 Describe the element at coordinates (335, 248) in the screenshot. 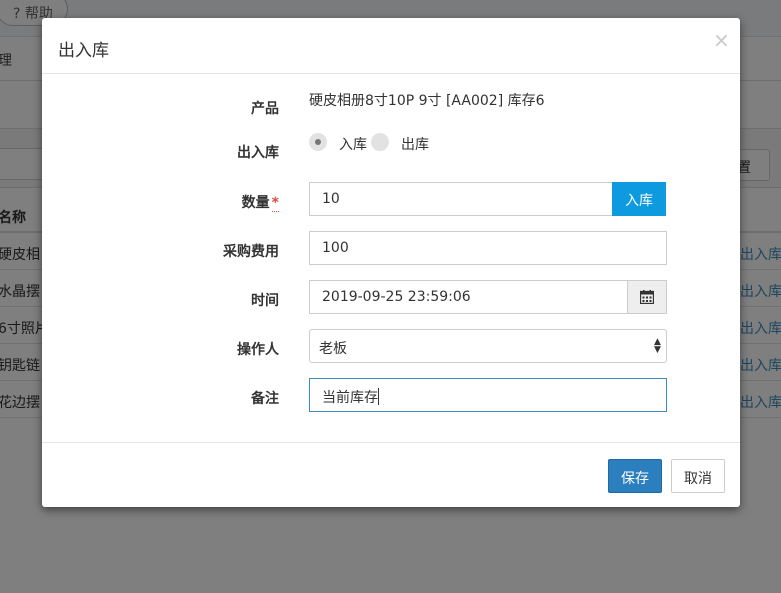

I see `cost-value: 100` at that location.